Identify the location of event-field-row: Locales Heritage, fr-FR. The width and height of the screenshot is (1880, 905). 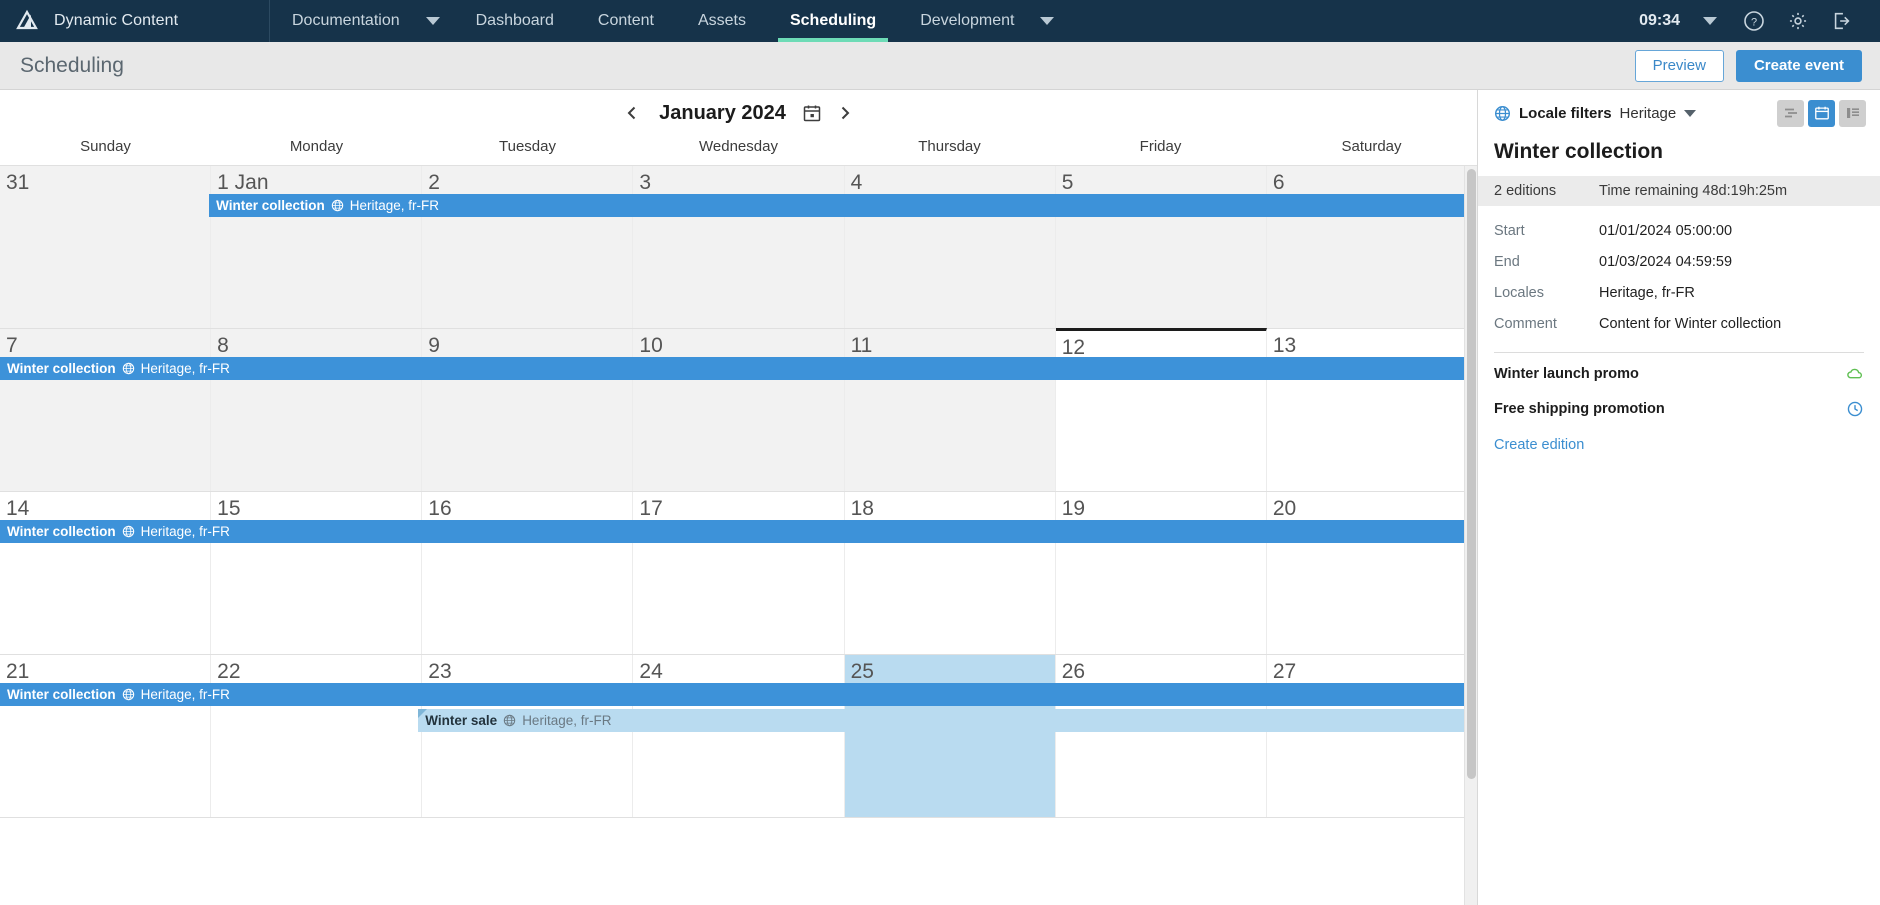
(1679, 293).